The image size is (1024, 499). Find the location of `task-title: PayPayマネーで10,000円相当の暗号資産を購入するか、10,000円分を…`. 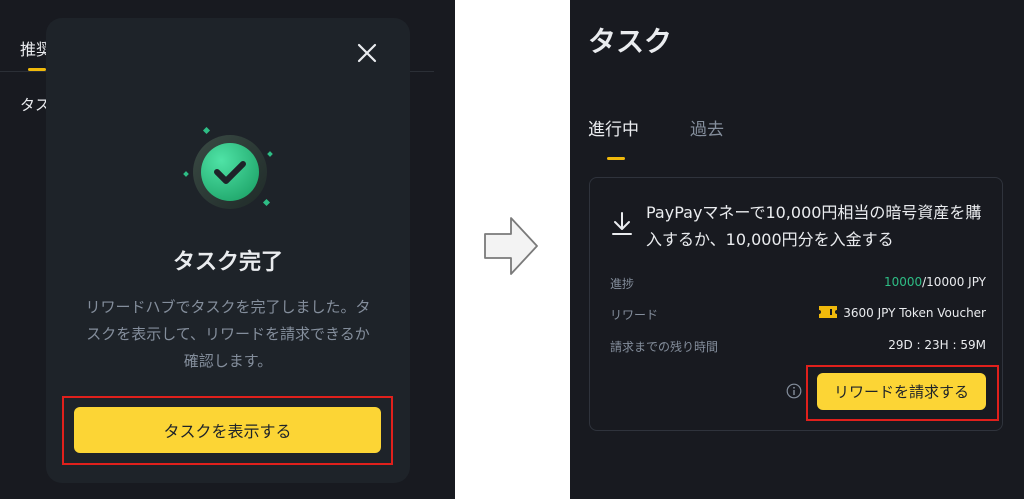

task-title: PayPayマネーで10,000円相当の暗号資産を購入するか、10,000円分を… is located at coordinates (814, 226).